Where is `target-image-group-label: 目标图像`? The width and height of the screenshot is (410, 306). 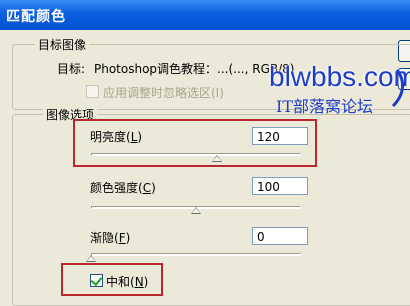 target-image-group-label: 目标图像 is located at coordinates (62, 44).